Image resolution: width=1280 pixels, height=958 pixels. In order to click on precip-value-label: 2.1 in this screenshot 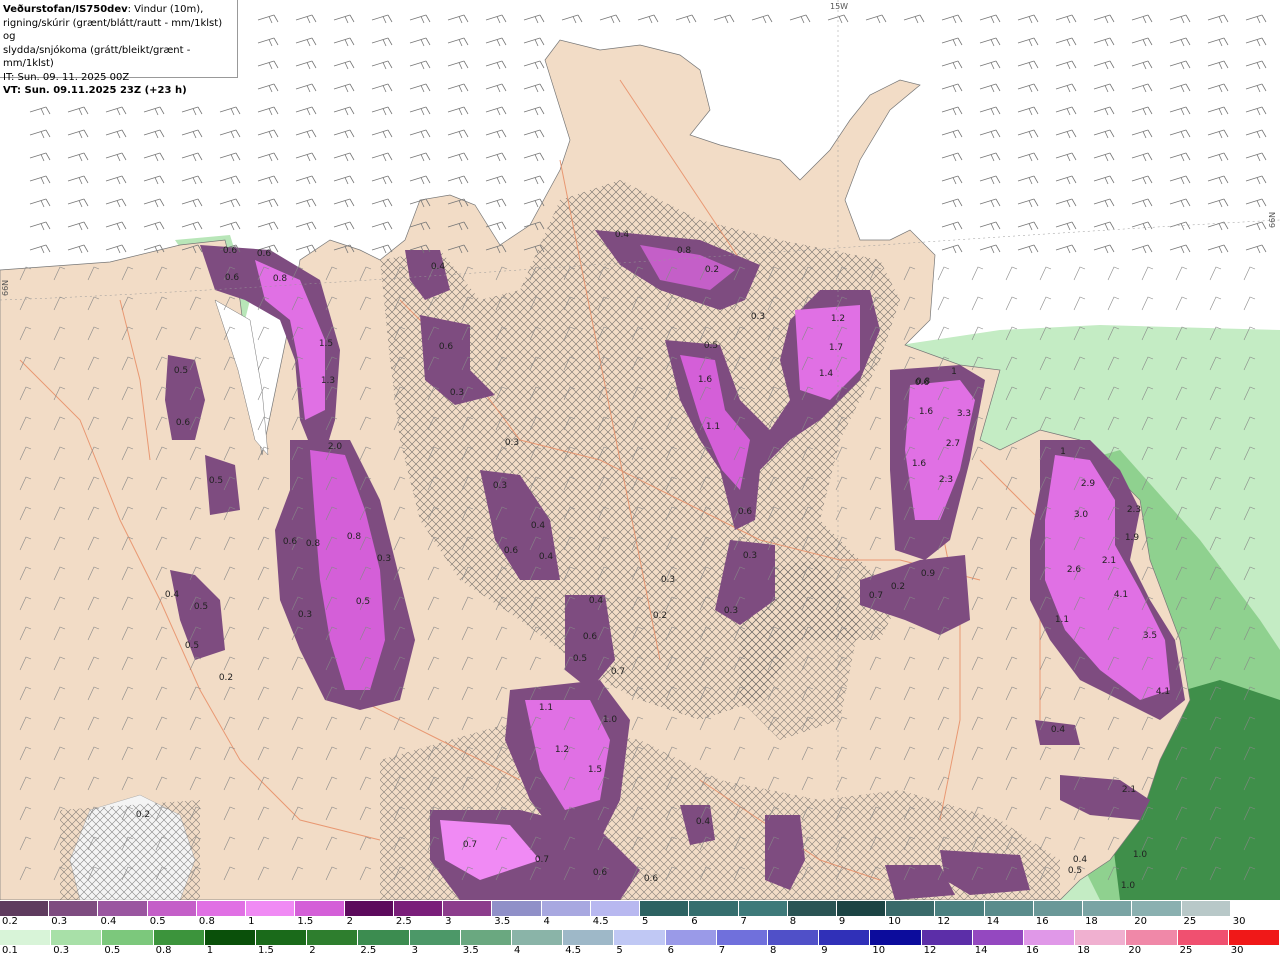, I will do `click(1109, 561)`.